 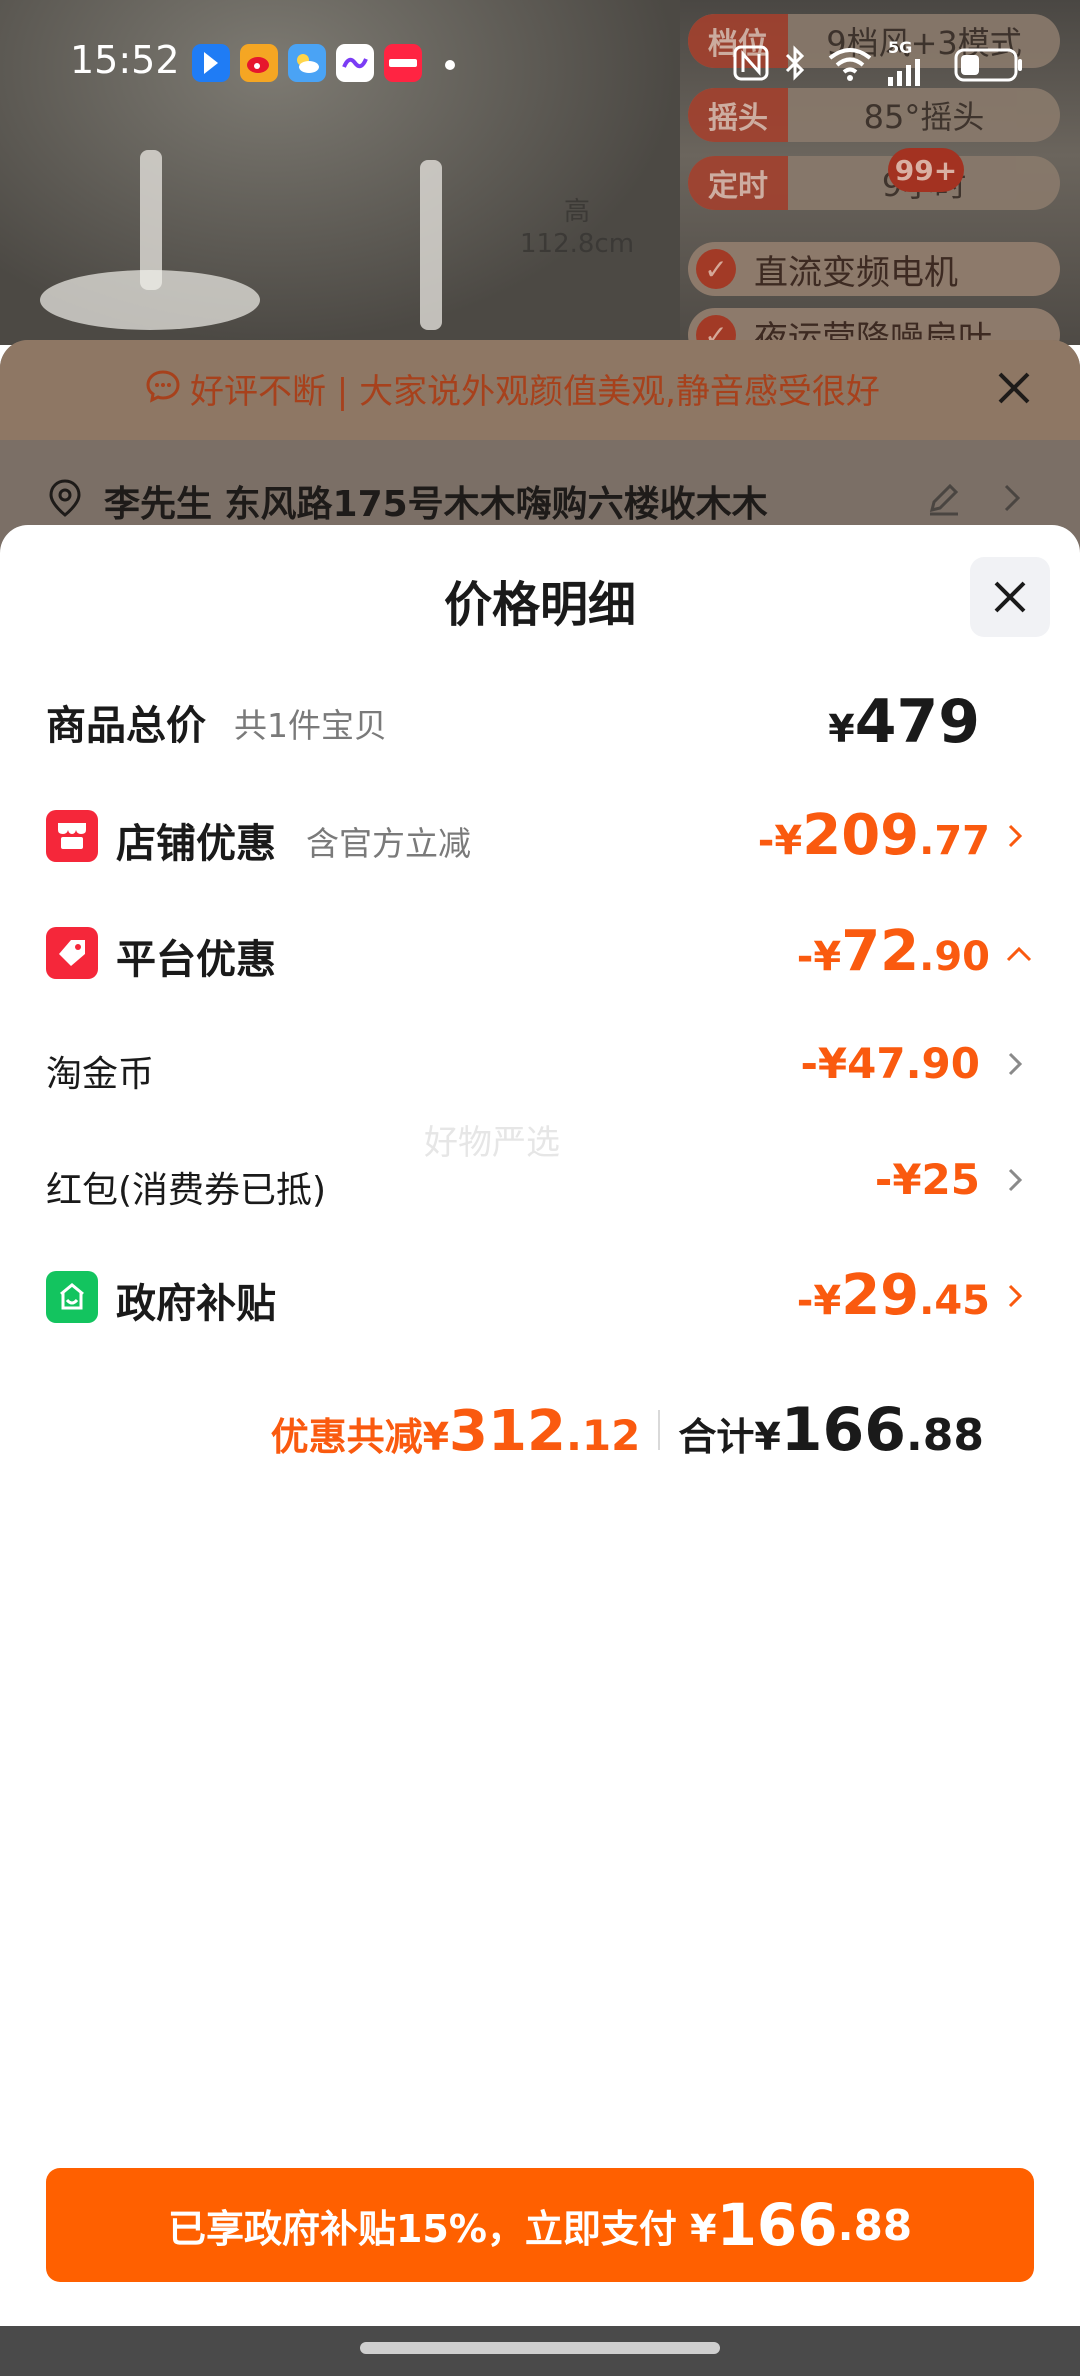 What do you see at coordinates (893, 1295) in the screenshot?
I see `gov-subsidy-amount: -¥29.45` at bounding box center [893, 1295].